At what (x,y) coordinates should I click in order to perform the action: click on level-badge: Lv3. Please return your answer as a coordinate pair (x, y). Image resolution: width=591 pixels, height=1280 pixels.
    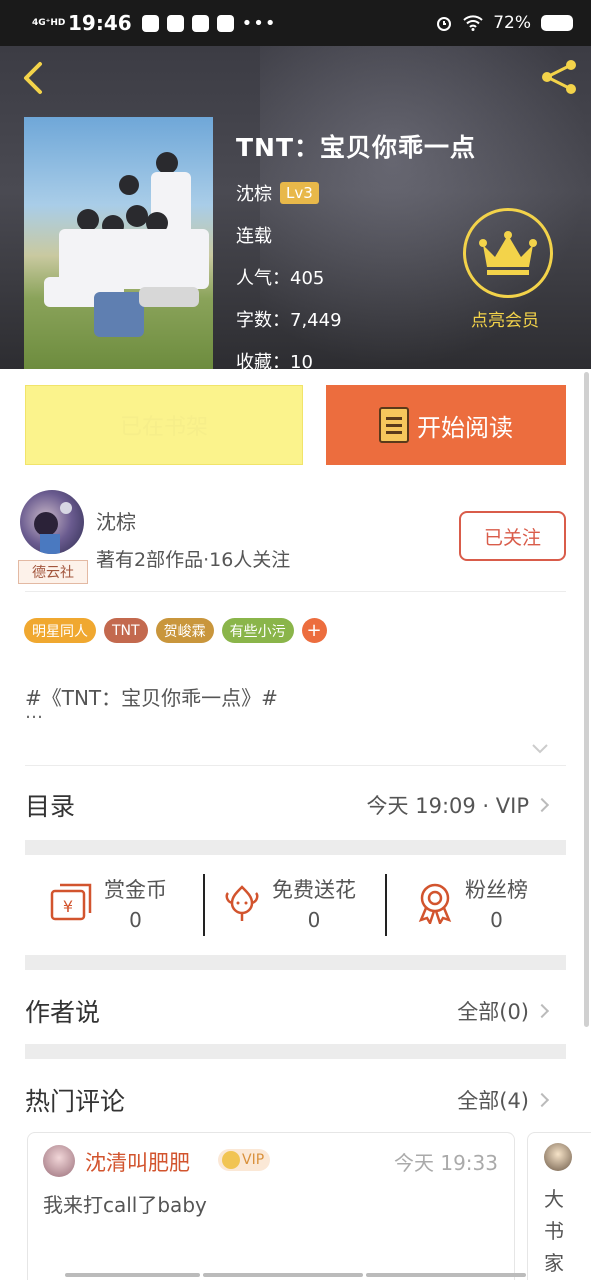
    Looking at the image, I should click on (299, 193).